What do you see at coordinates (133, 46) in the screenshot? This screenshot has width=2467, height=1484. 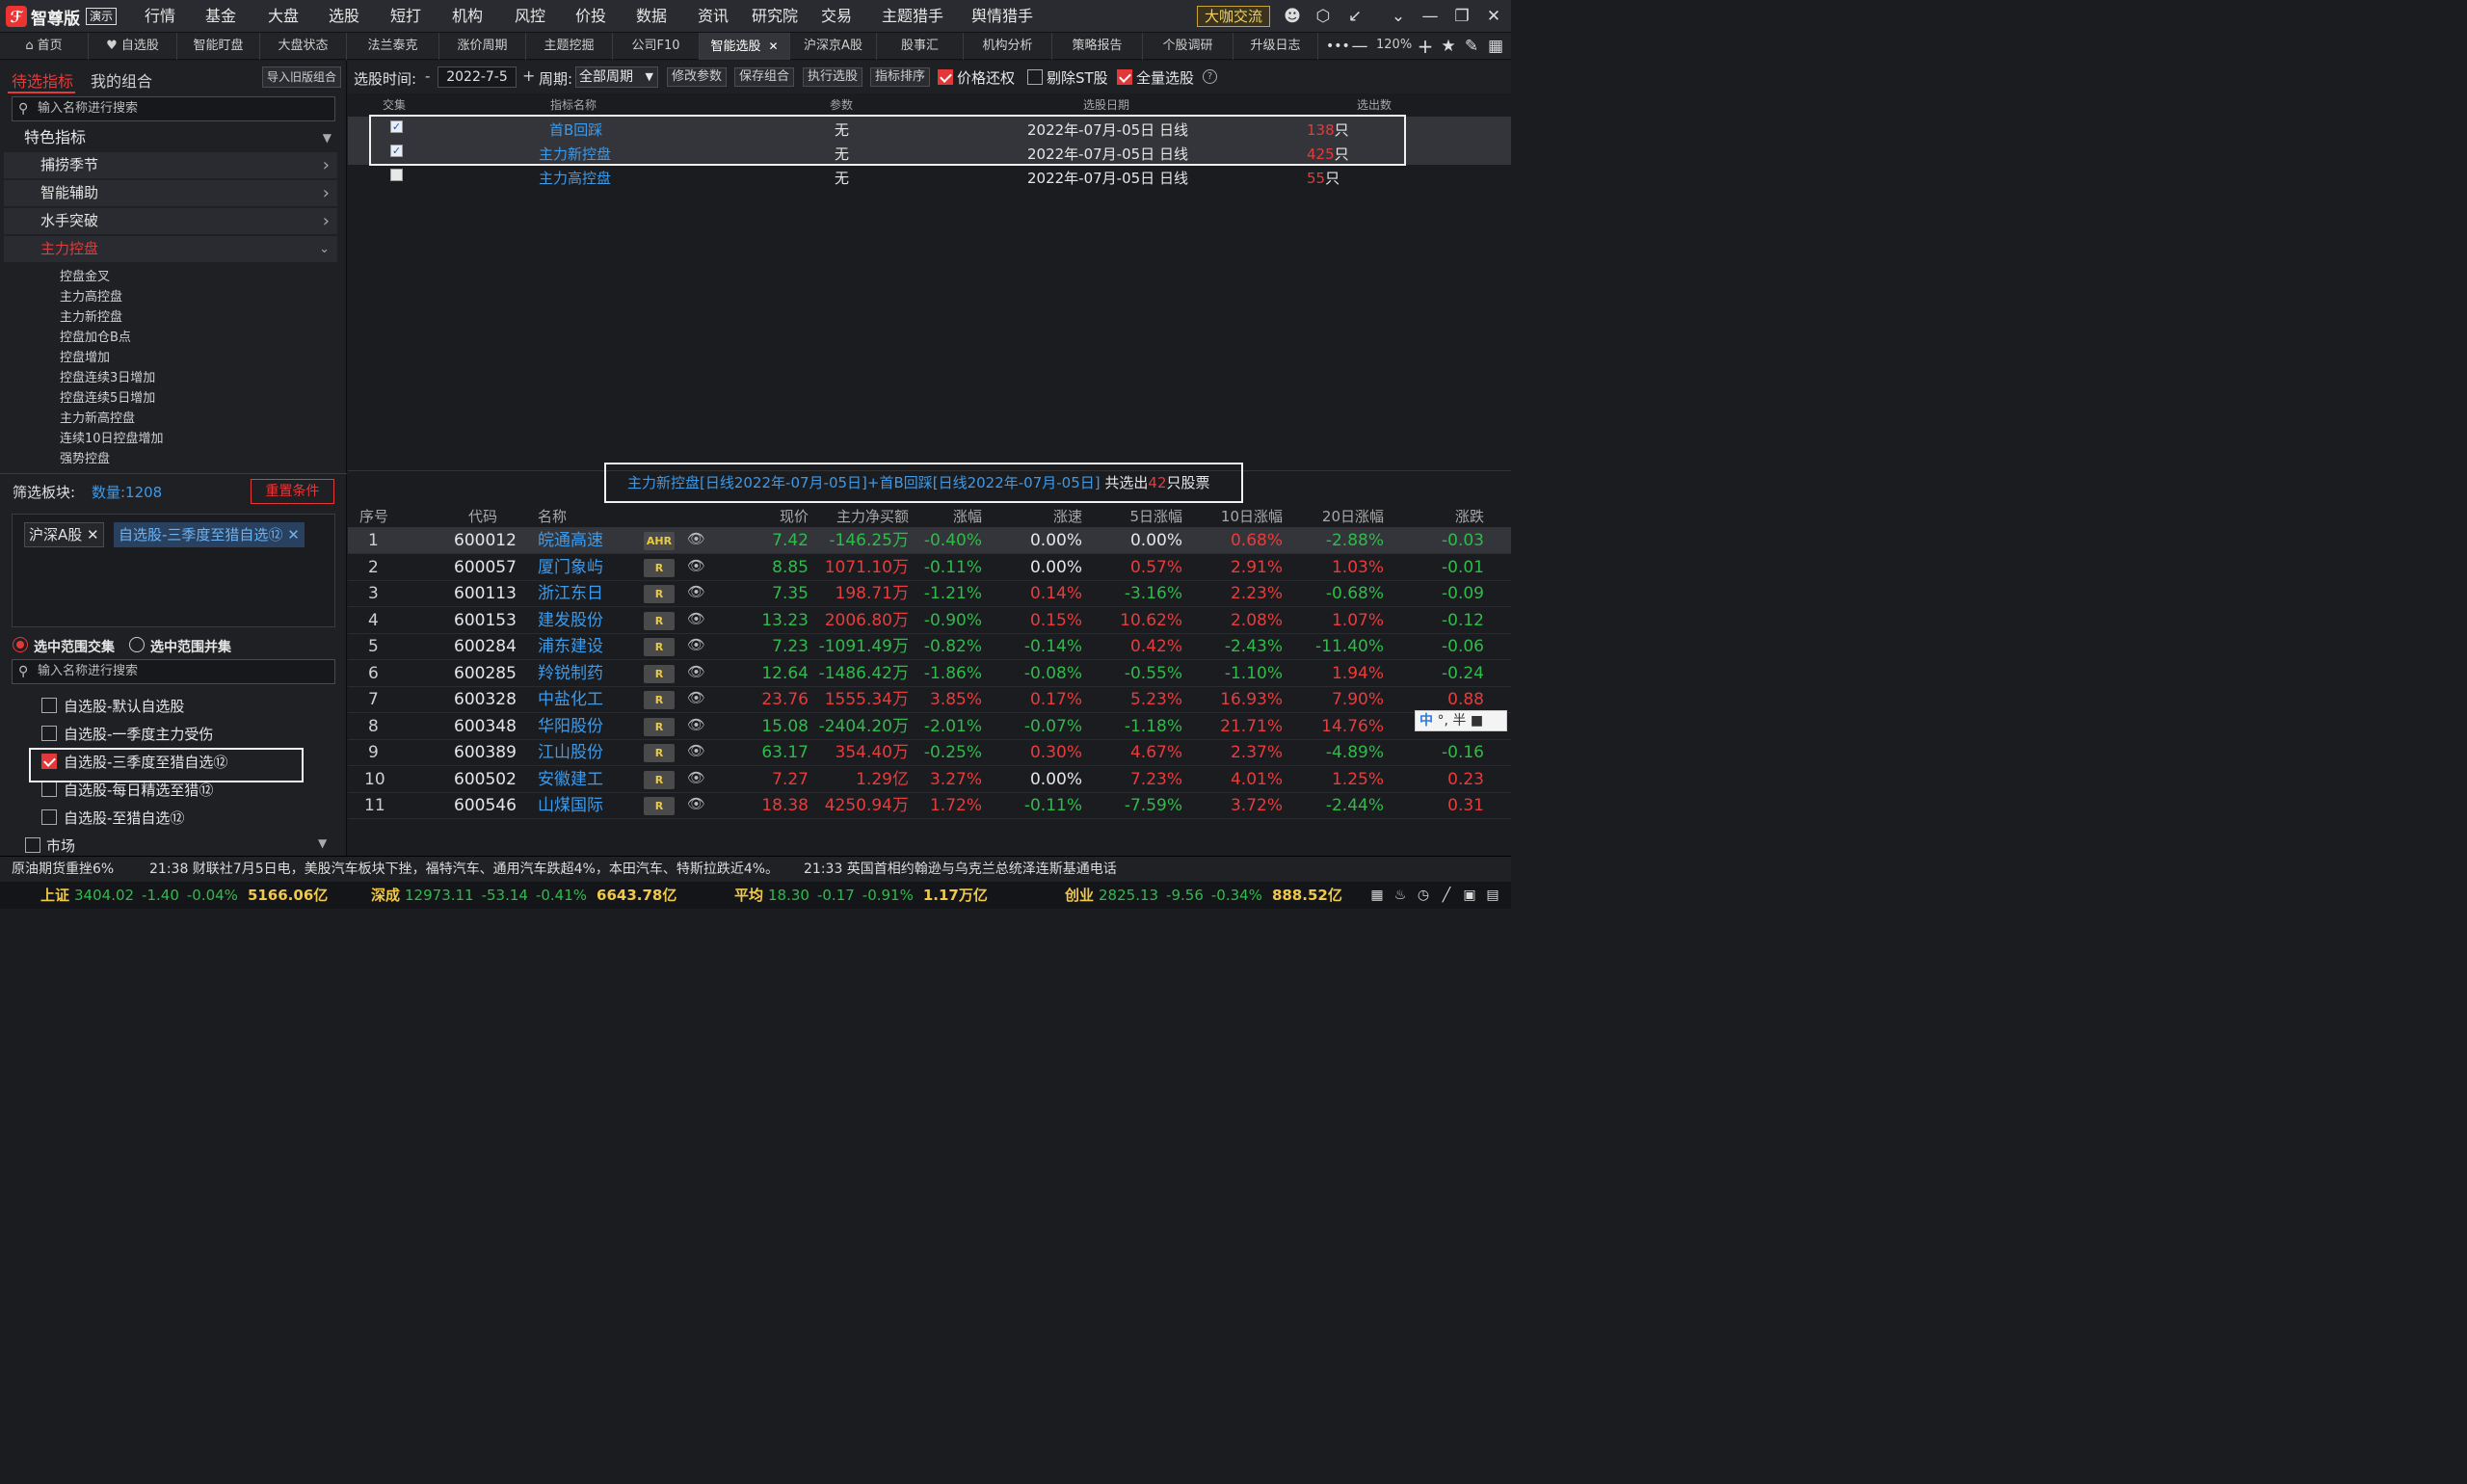 I see `tab-1: ♥ 自选股` at bounding box center [133, 46].